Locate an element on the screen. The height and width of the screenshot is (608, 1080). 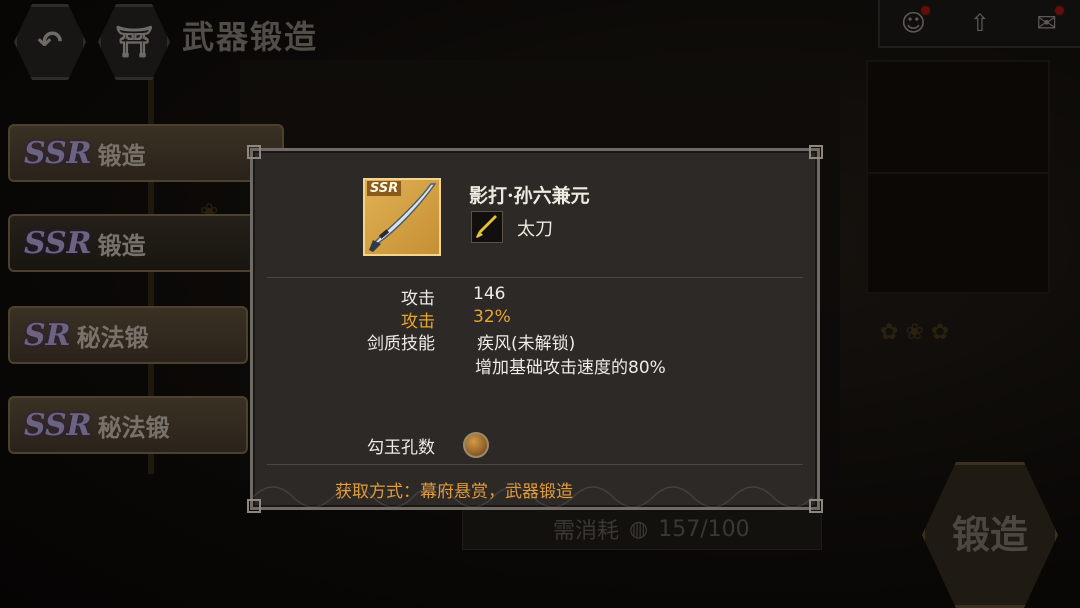
weapon-card: SSR is located at coordinates (402, 217).